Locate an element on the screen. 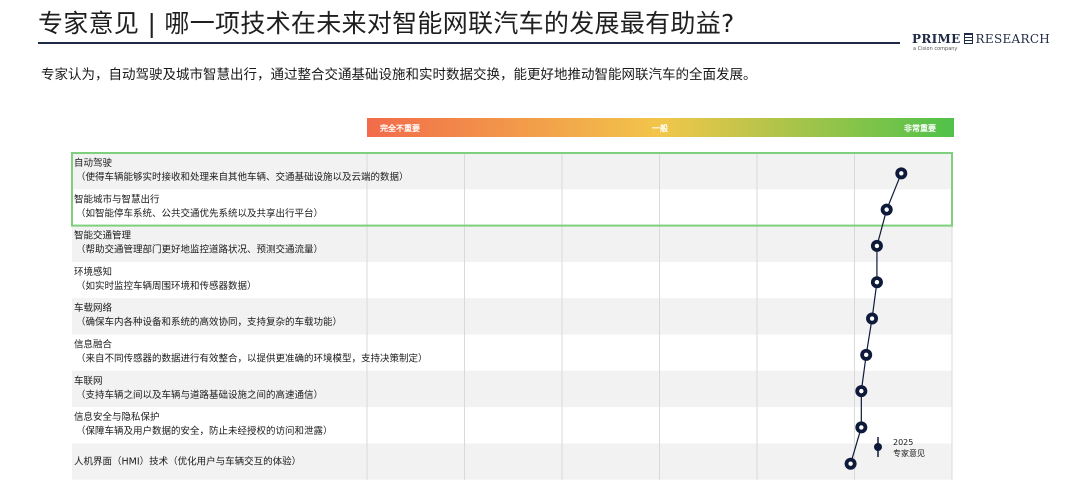 The image size is (1080, 492). row-label-desc: （使得车辆能够实时接收和处理来自其他车辆、交通基础设施以及云端的数据） is located at coordinates (242, 177).